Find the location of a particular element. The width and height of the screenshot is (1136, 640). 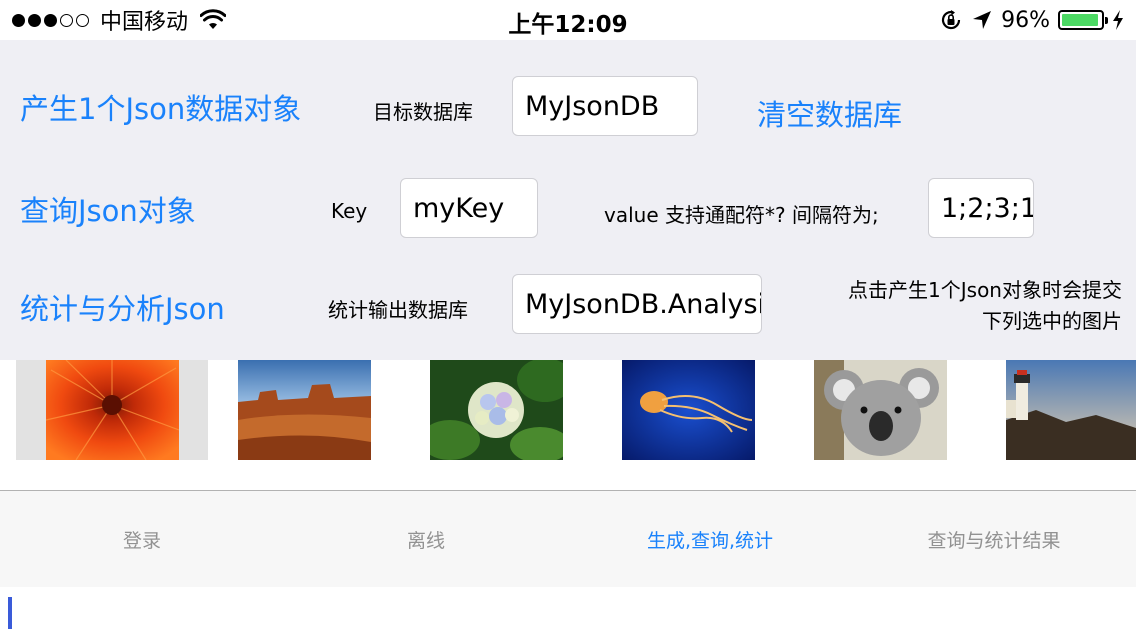

key-value: myKey is located at coordinates (459, 208).